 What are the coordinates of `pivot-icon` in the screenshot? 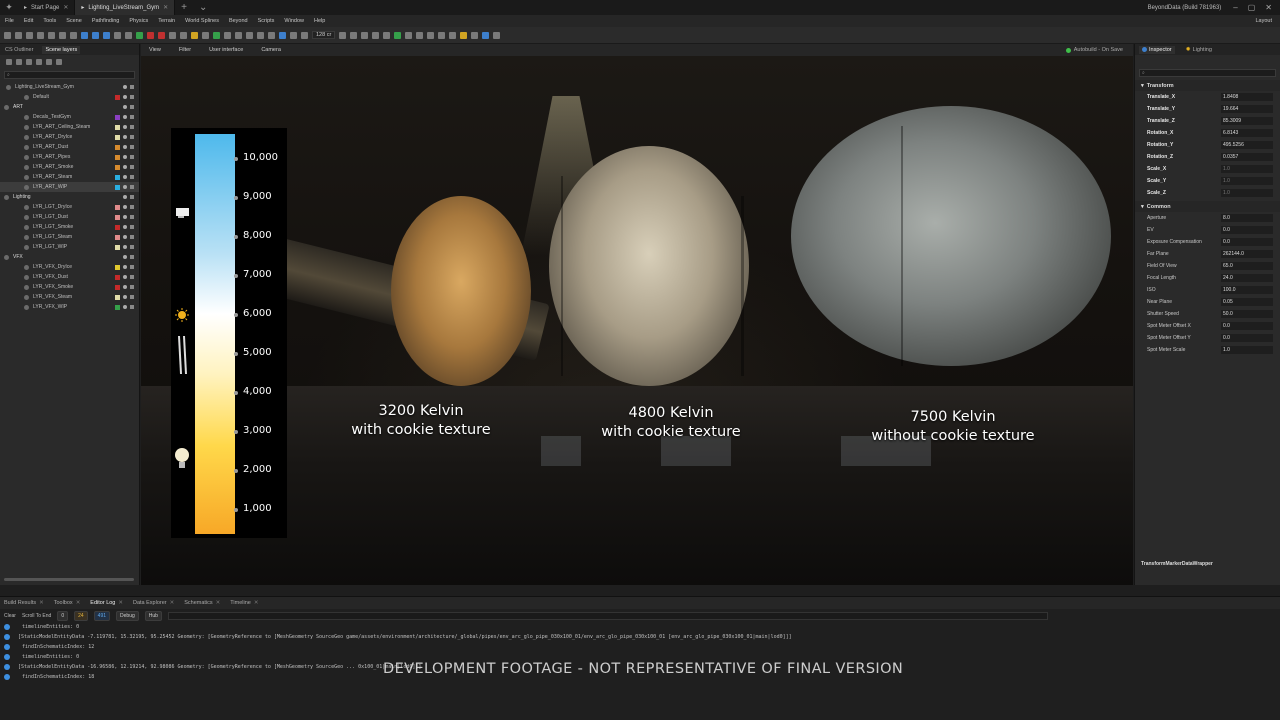 It's located at (365, 35).